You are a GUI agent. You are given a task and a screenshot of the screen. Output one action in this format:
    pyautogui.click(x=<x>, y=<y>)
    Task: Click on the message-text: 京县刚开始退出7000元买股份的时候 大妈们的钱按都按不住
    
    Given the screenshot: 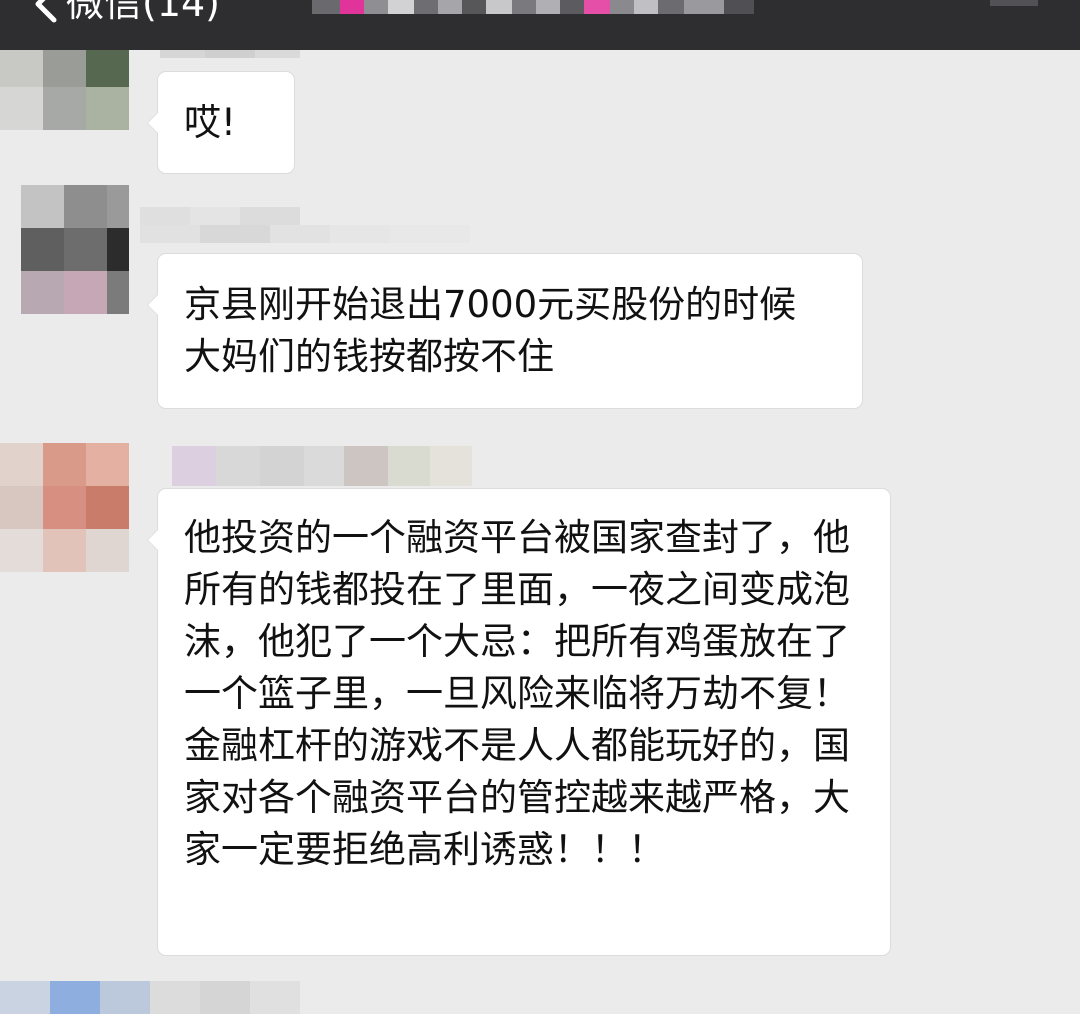 What is the action you would take?
    pyautogui.click(x=490, y=330)
    